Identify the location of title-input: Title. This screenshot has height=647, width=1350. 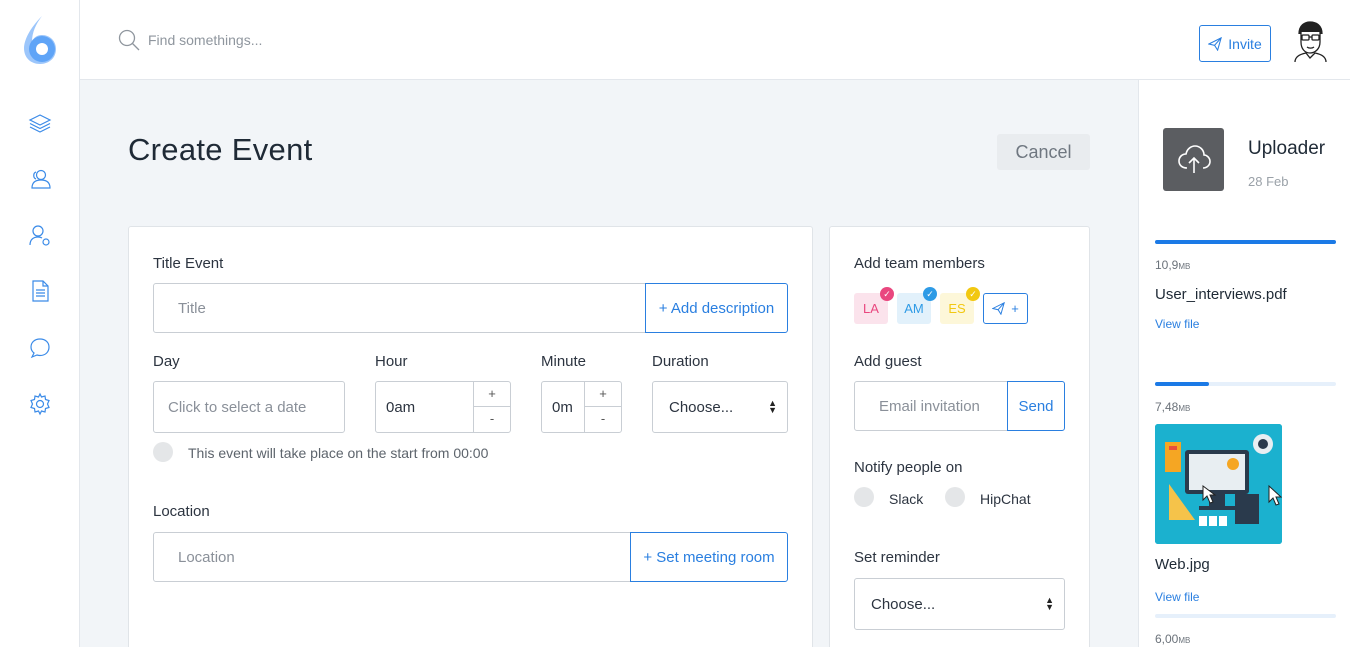
(399, 308).